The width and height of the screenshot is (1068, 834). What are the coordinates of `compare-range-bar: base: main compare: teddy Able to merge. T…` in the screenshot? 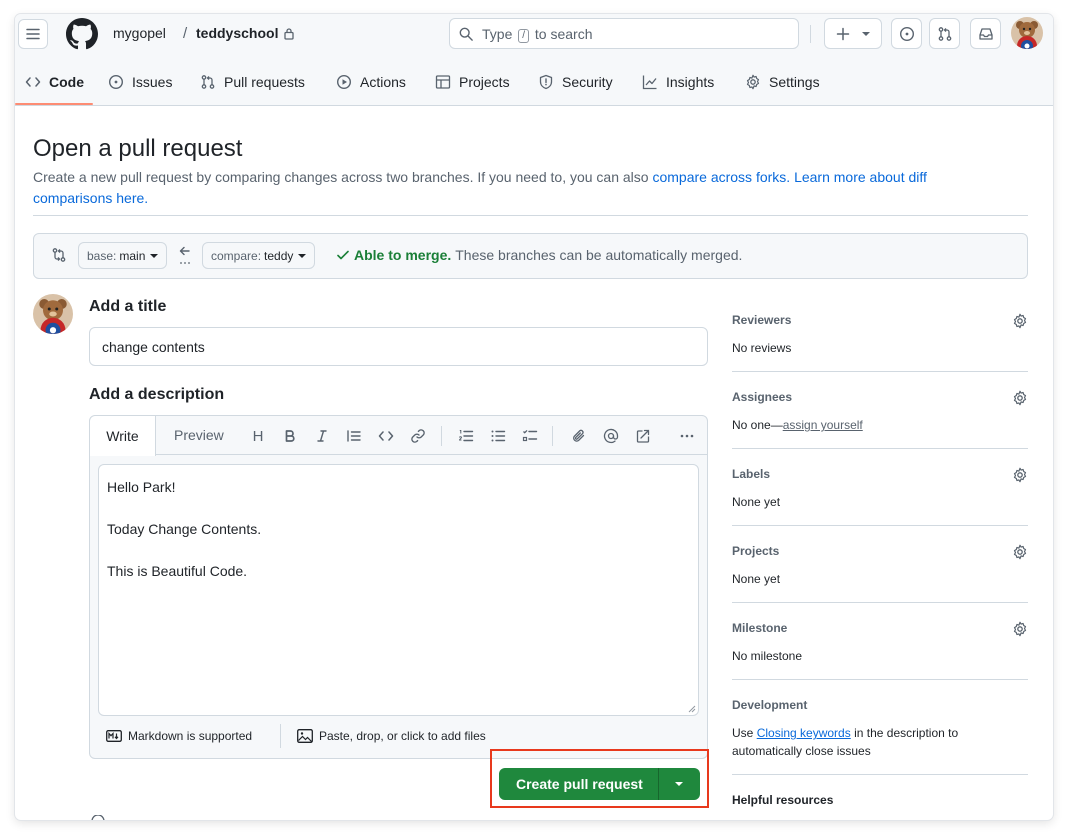 It's located at (530, 256).